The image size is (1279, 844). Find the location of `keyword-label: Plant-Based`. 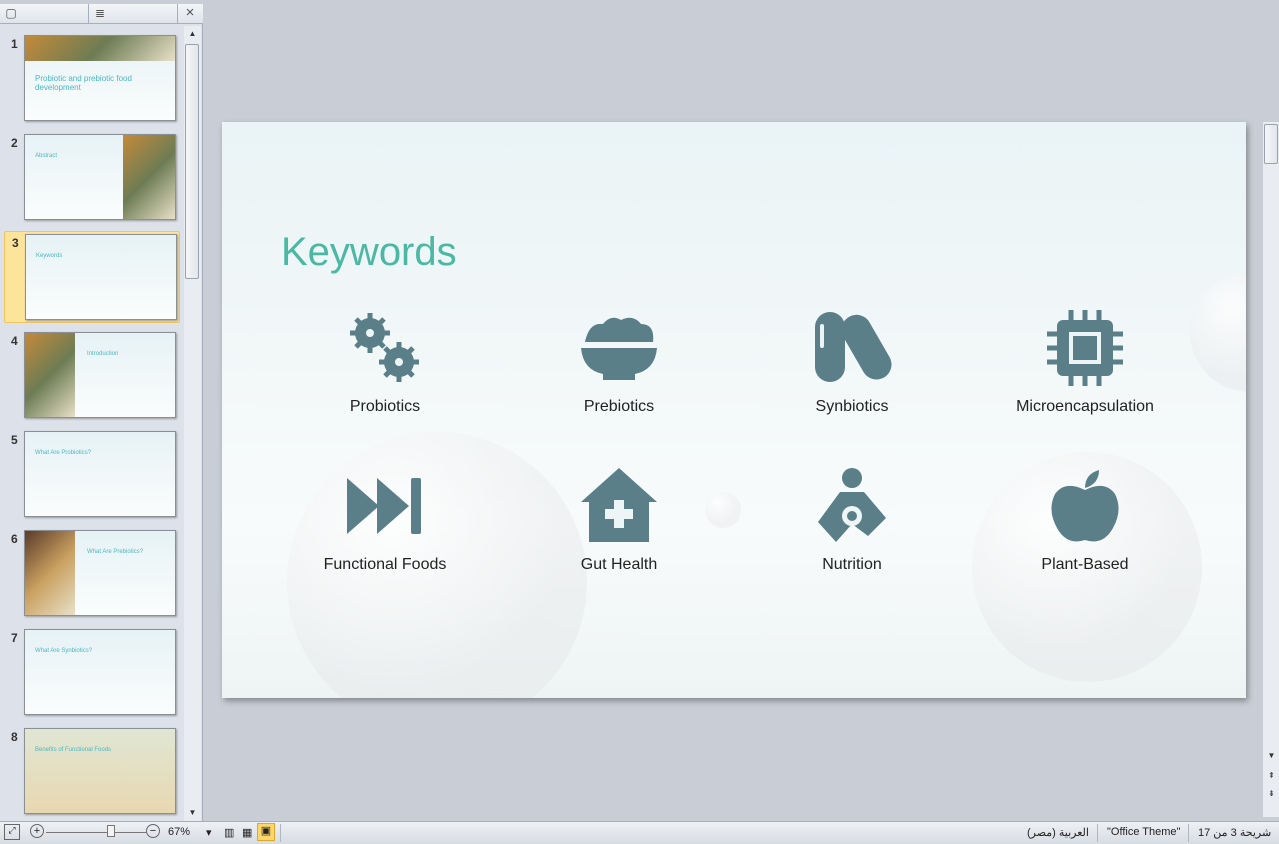

keyword-label: Plant-Based is located at coordinates (1085, 564).